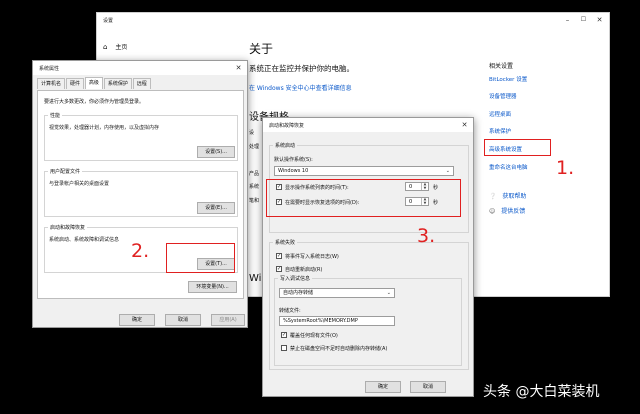 The image size is (640, 414). Describe the element at coordinates (304, 270) in the screenshot. I see `auto-restart-label: 自动重新启动(R)` at that location.